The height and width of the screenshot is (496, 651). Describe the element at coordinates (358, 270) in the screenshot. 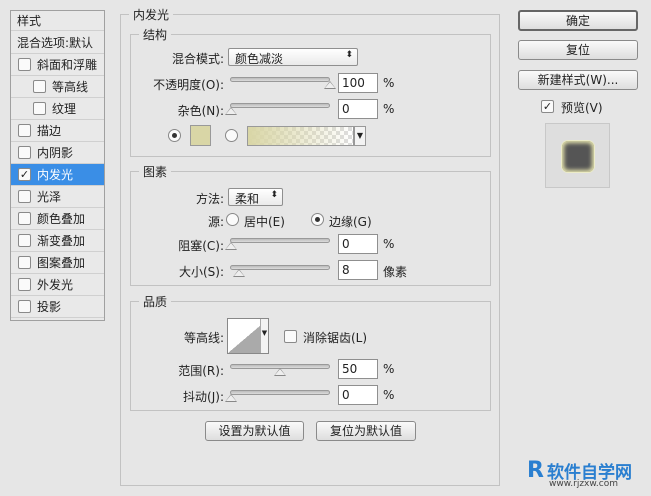

I see `size-input: 8` at that location.